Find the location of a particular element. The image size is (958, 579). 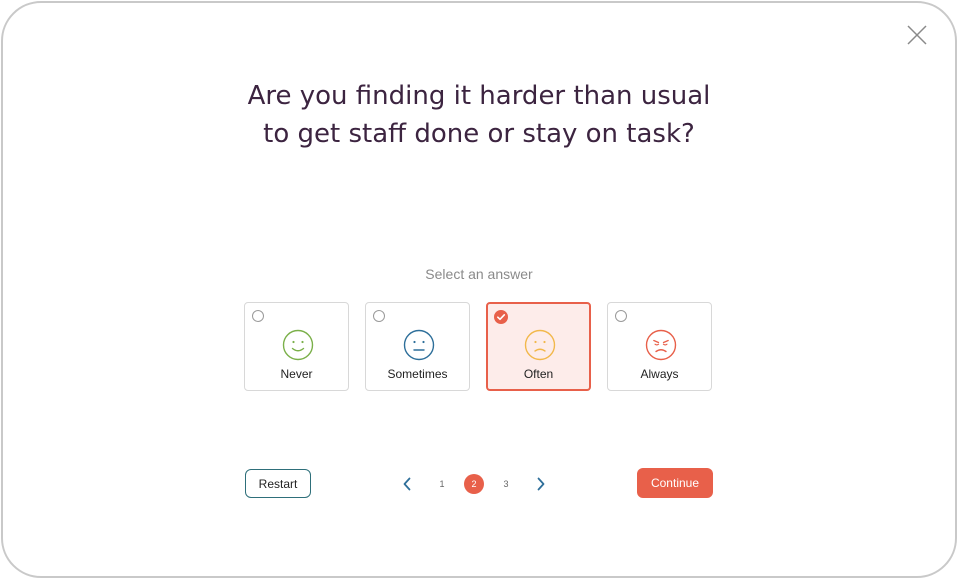

option-never: Never is located at coordinates (296, 346).